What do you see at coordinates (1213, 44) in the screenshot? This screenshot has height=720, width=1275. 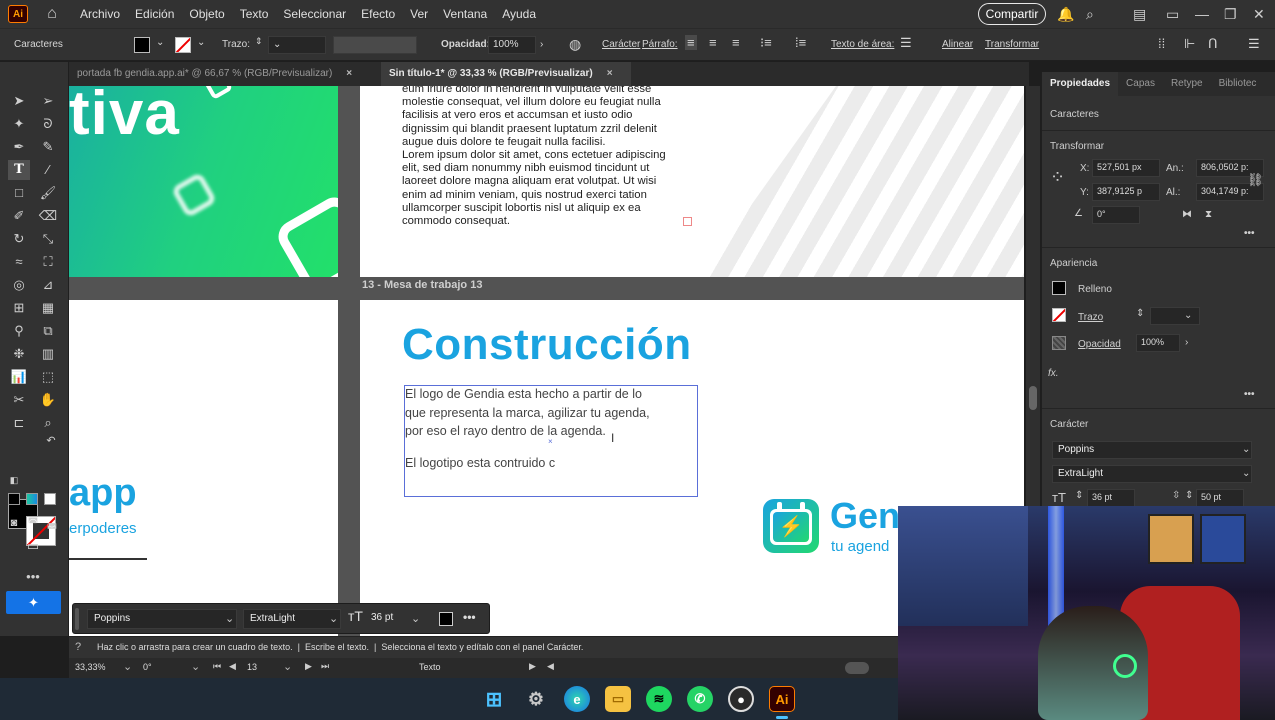 I see `shape-icon: Ո` at bounding box center [1213, 44].